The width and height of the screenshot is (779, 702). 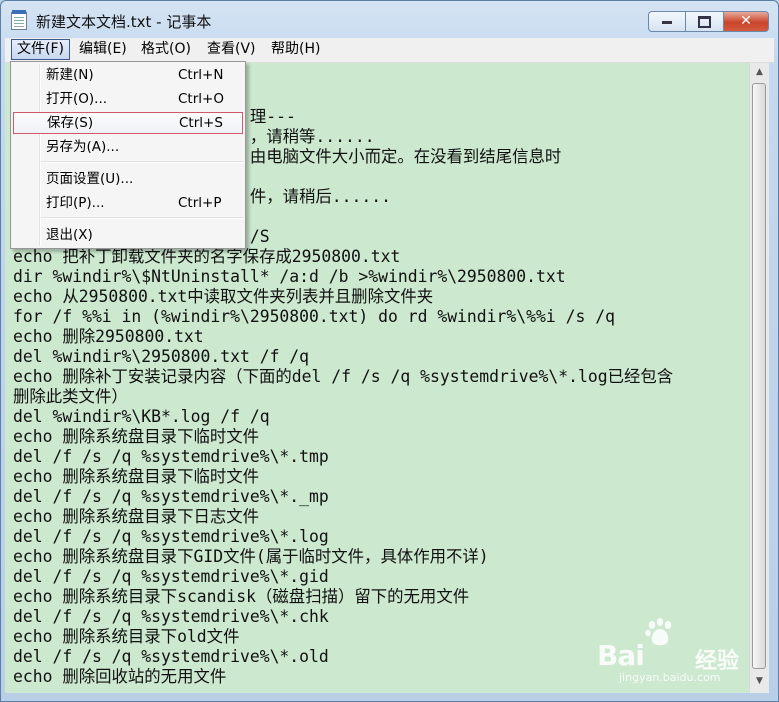 I want to click on editor-line: echo 删除2950800.txt, so click(x=108, y=336).